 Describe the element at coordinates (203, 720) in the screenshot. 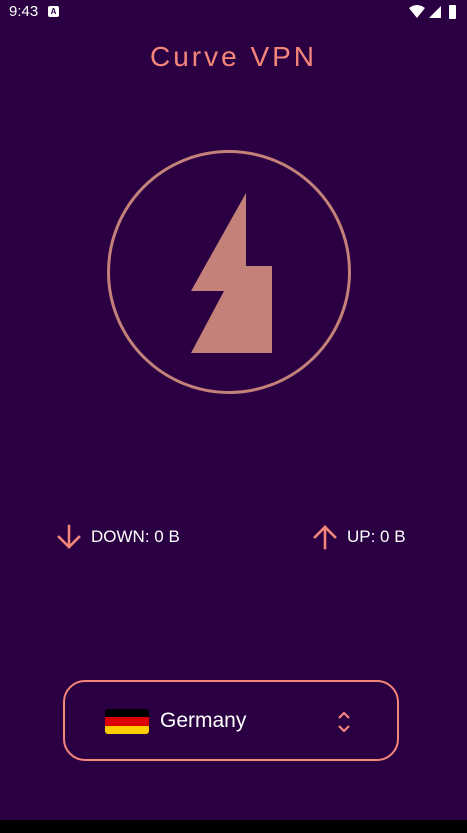

I see `country-name: Germany` at that location.